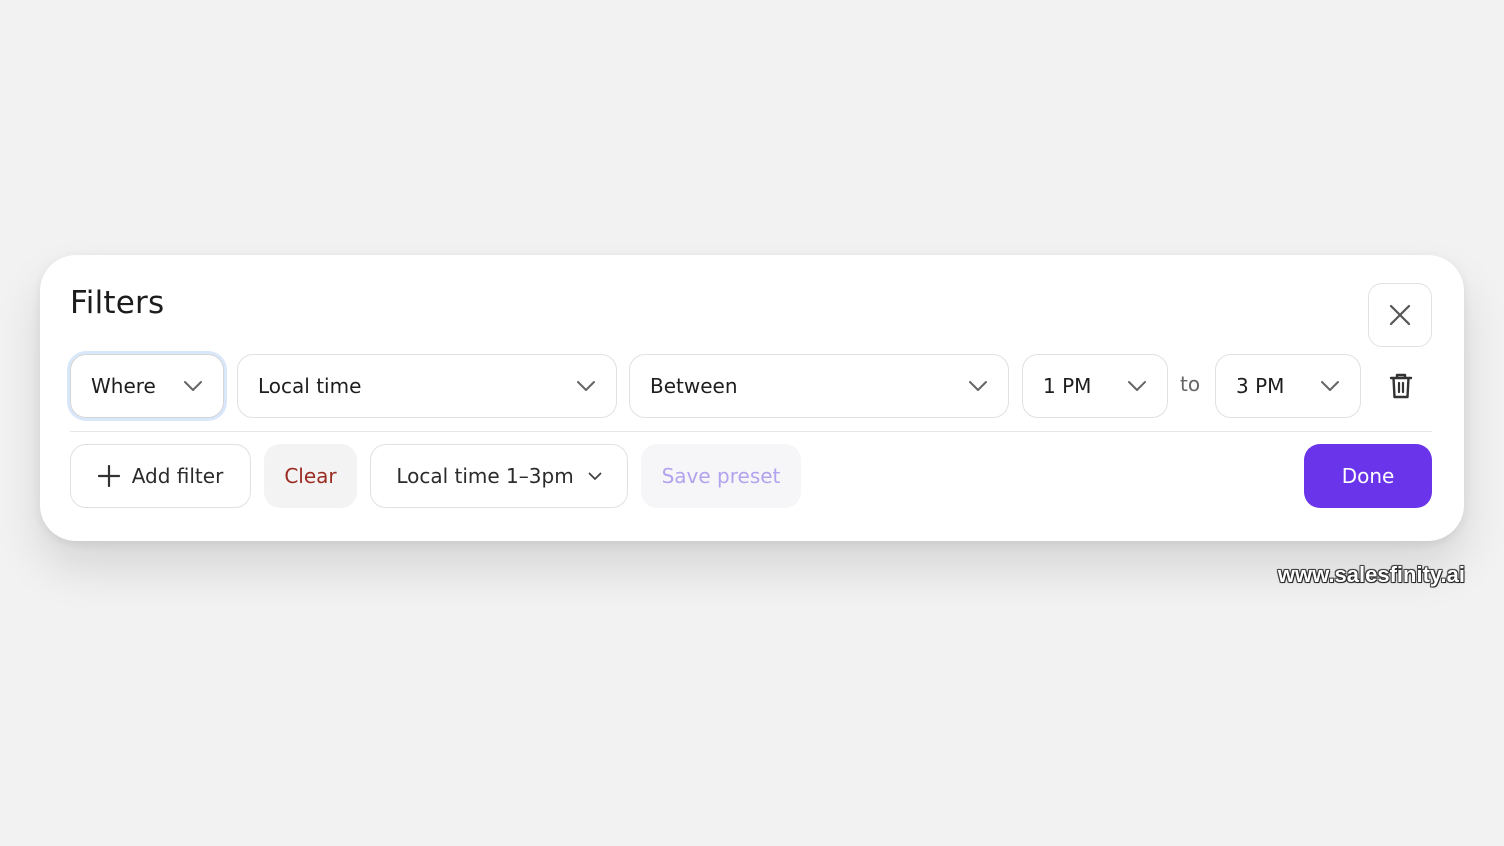  Describe the element at coordinates (694, 386) in the screenshot. I see `operator-value: Between` at that location.